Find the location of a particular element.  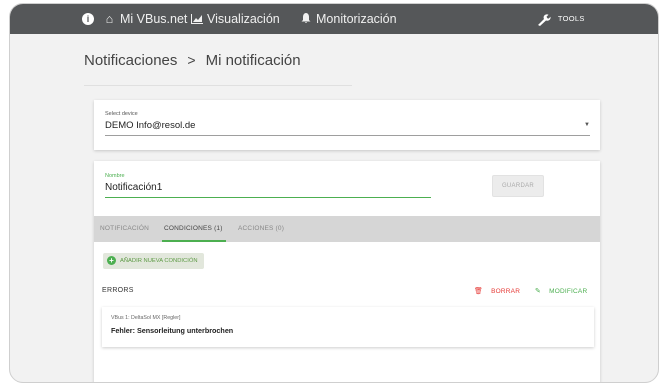

name-field-underline is located at coordinates (268, 197).